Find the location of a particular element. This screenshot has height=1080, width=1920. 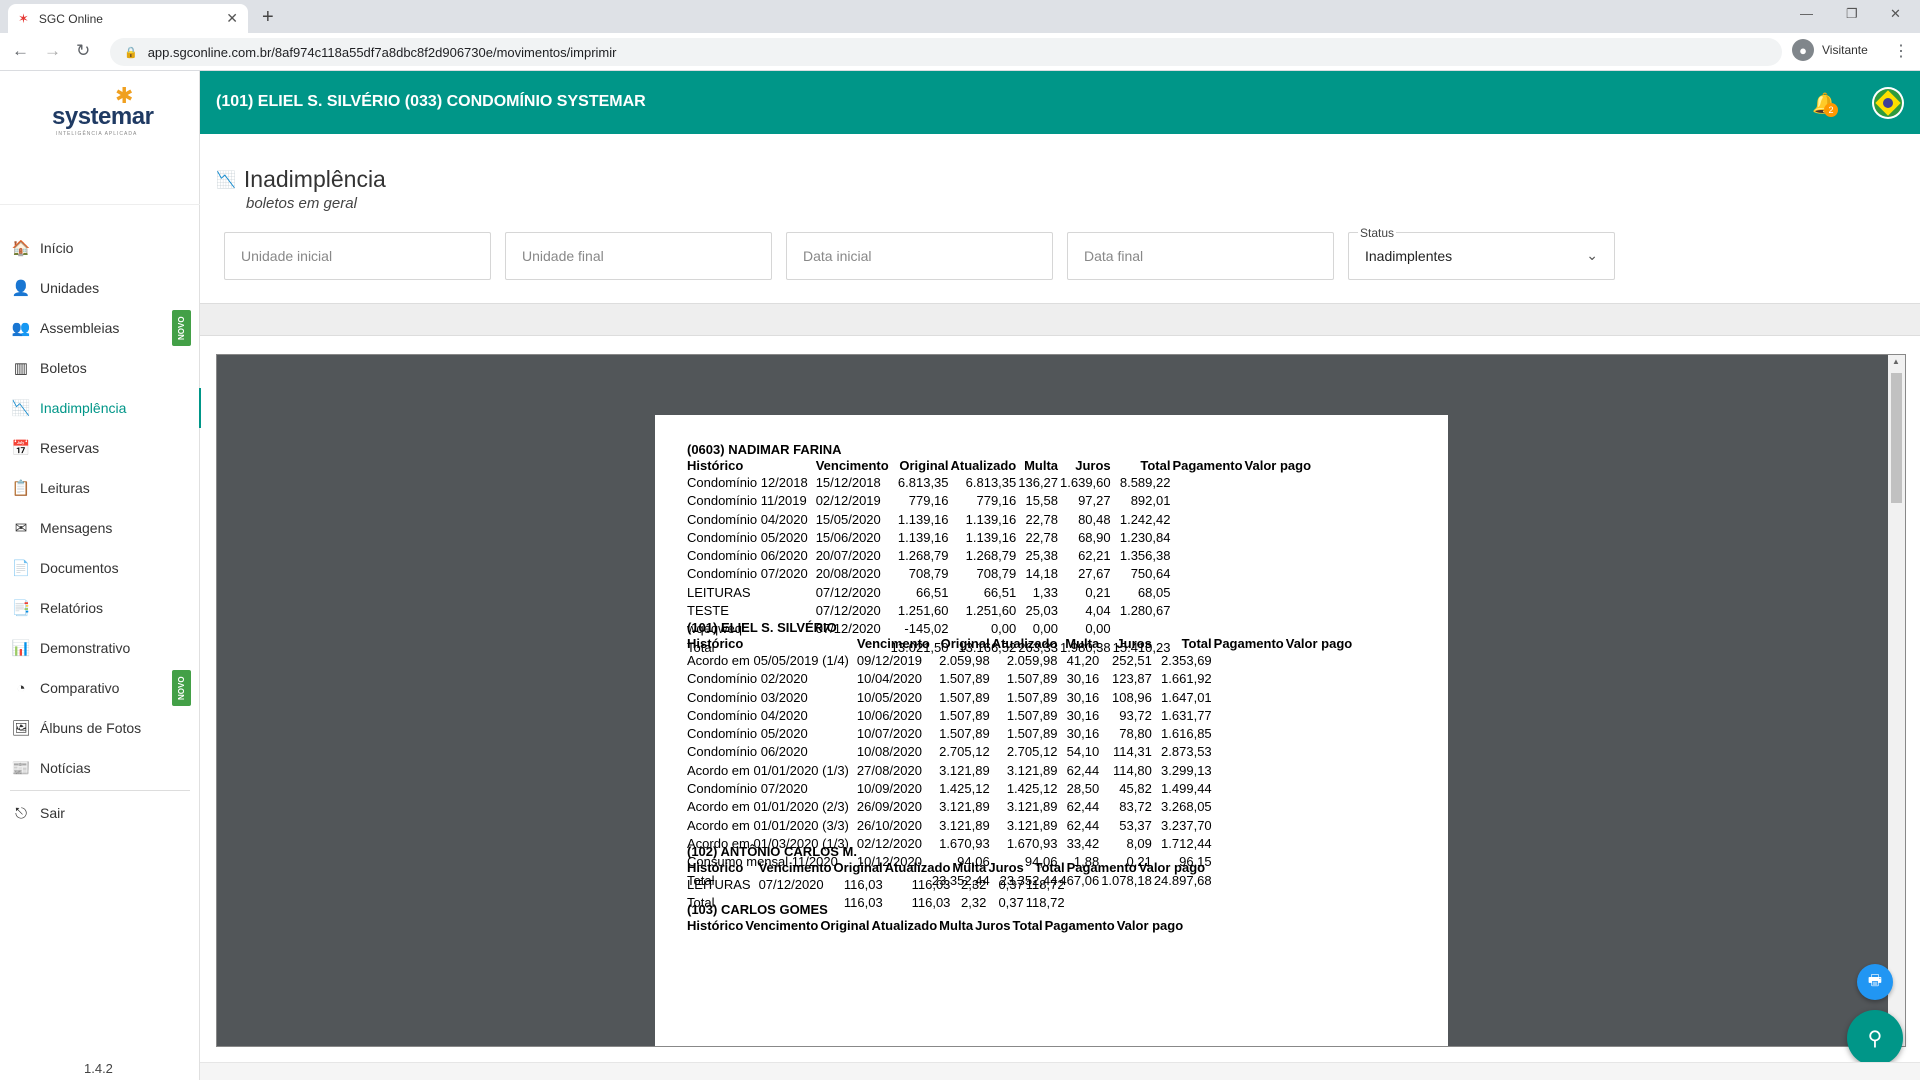

forward-icon: → is located at coordinates (52, 51).